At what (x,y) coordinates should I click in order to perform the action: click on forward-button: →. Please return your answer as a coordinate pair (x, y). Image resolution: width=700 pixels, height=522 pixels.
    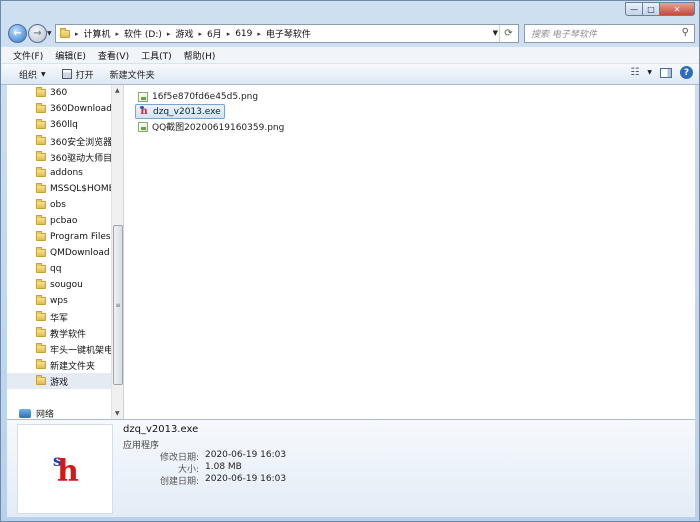
    Looking at the image, I should click on (37, 33).